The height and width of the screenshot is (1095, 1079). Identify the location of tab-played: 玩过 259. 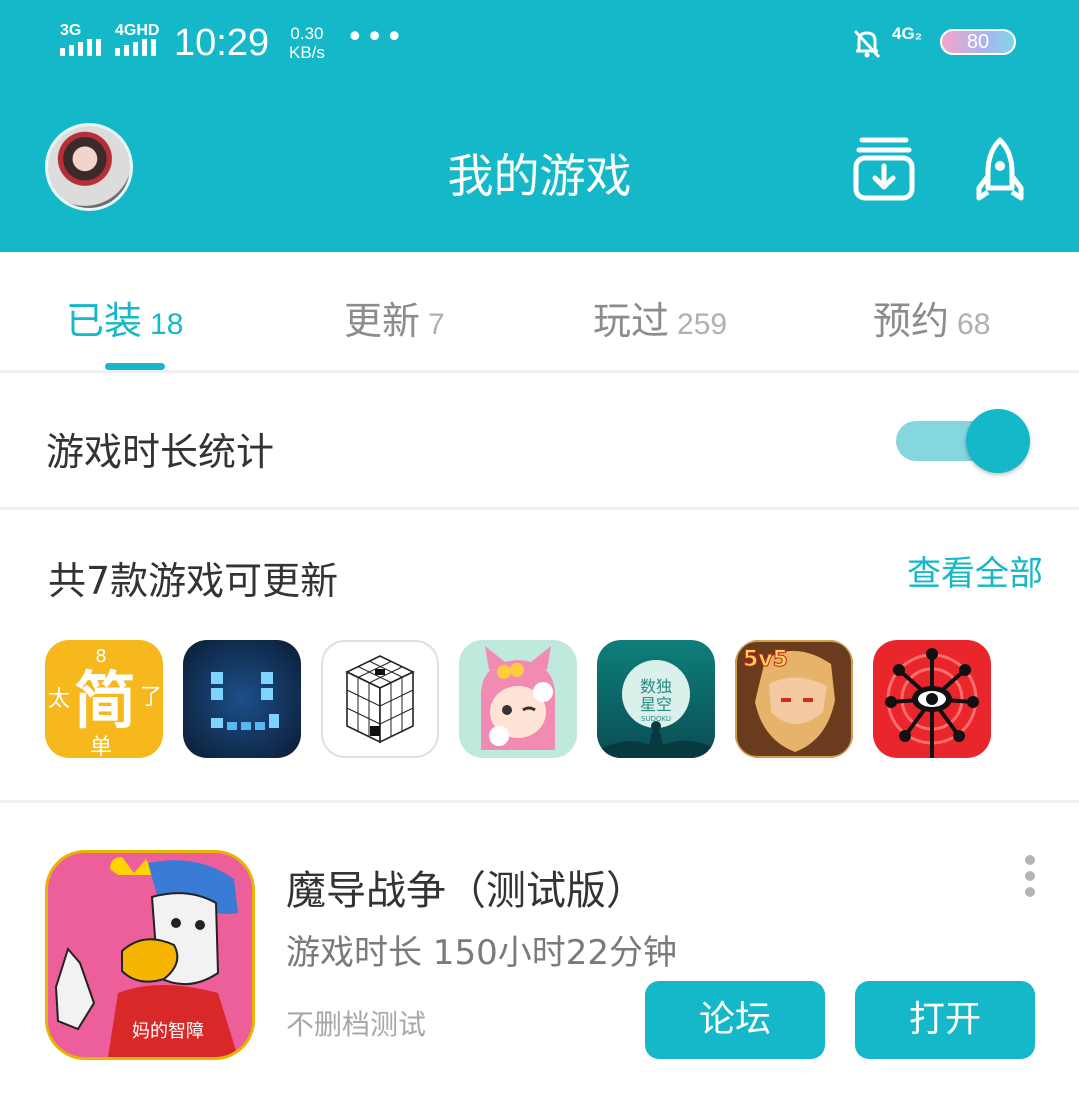
(660, 317).